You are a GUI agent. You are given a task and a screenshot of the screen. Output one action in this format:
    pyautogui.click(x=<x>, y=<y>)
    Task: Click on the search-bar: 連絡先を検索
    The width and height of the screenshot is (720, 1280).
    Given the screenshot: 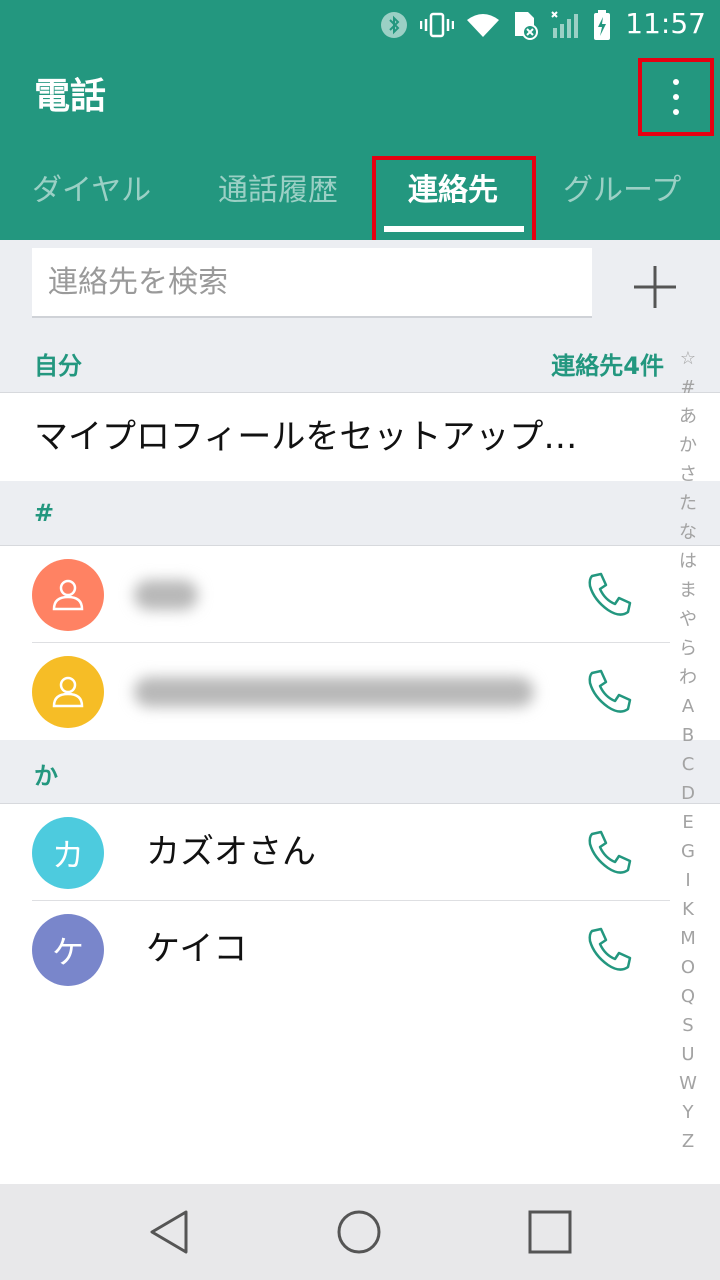 What is the action you would take?
    pyautogui.click(x=360, y=285)
    